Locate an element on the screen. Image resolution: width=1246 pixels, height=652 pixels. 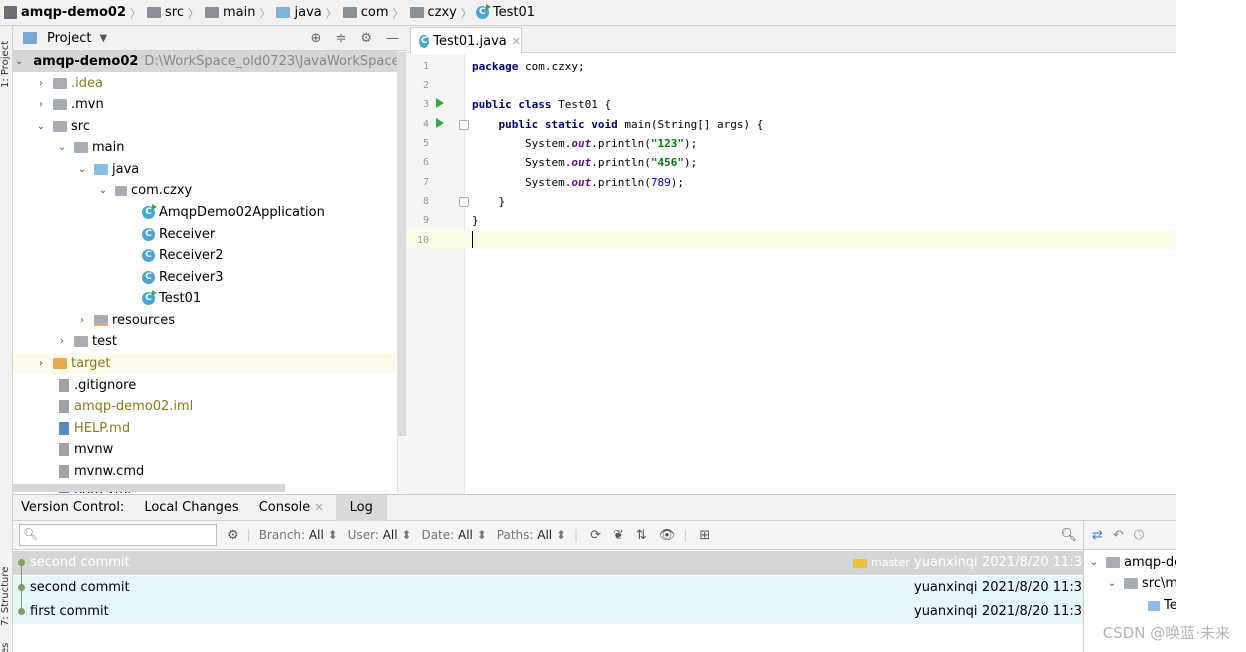
line-number: 1 is located at coordinates (425, 66).